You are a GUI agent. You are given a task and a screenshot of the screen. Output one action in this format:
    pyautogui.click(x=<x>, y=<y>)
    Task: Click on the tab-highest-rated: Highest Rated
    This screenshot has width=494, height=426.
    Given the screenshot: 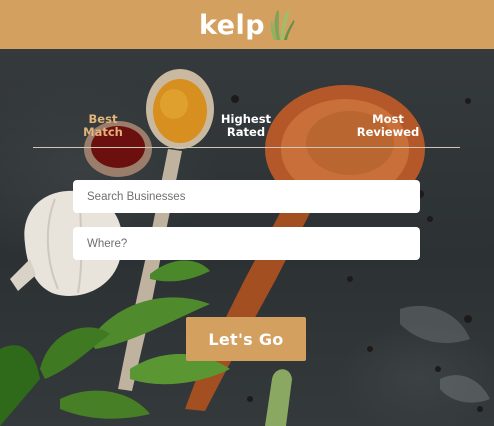 What is the action you would take?
    pyautogui.click(x=246, y=126)
    